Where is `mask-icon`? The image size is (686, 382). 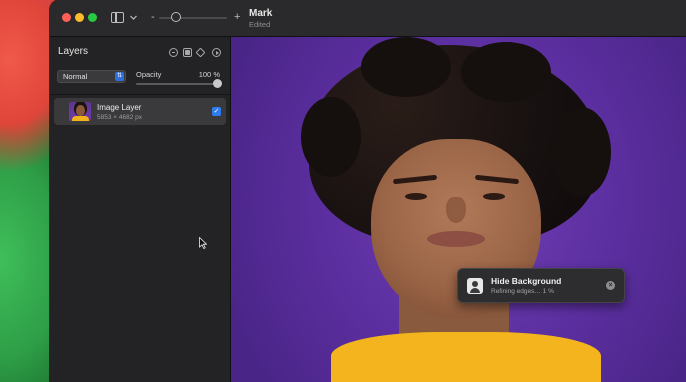 mask-icon is located at coordinates (187, 52).